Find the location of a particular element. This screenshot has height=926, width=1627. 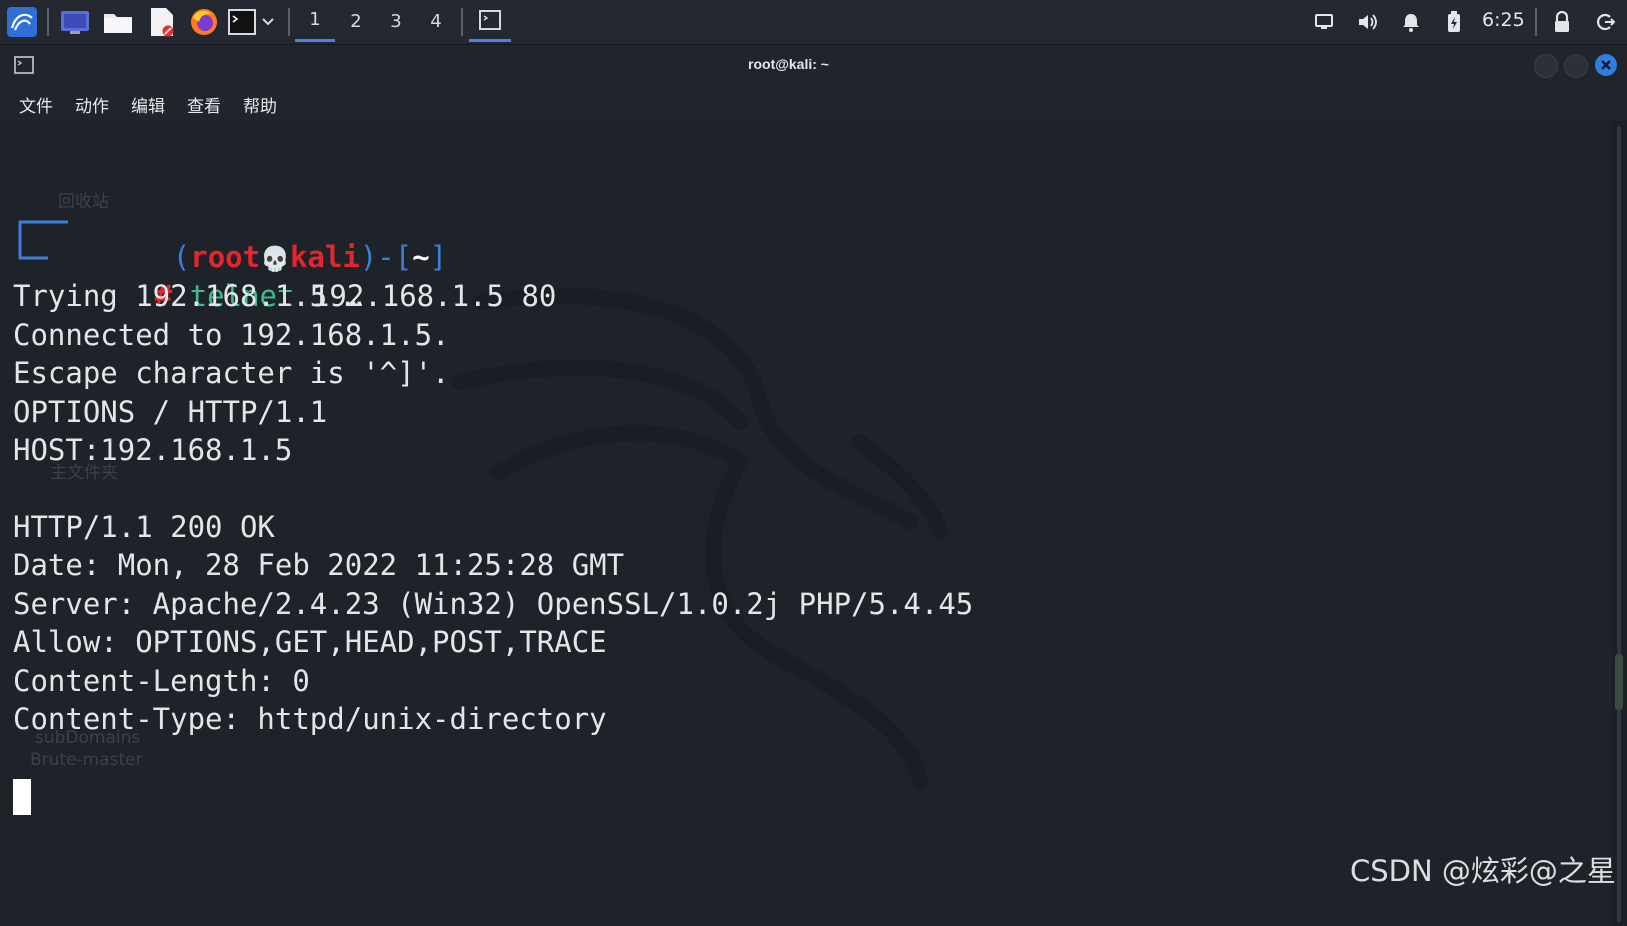

text-cursor is located at coordinates (22, 797).